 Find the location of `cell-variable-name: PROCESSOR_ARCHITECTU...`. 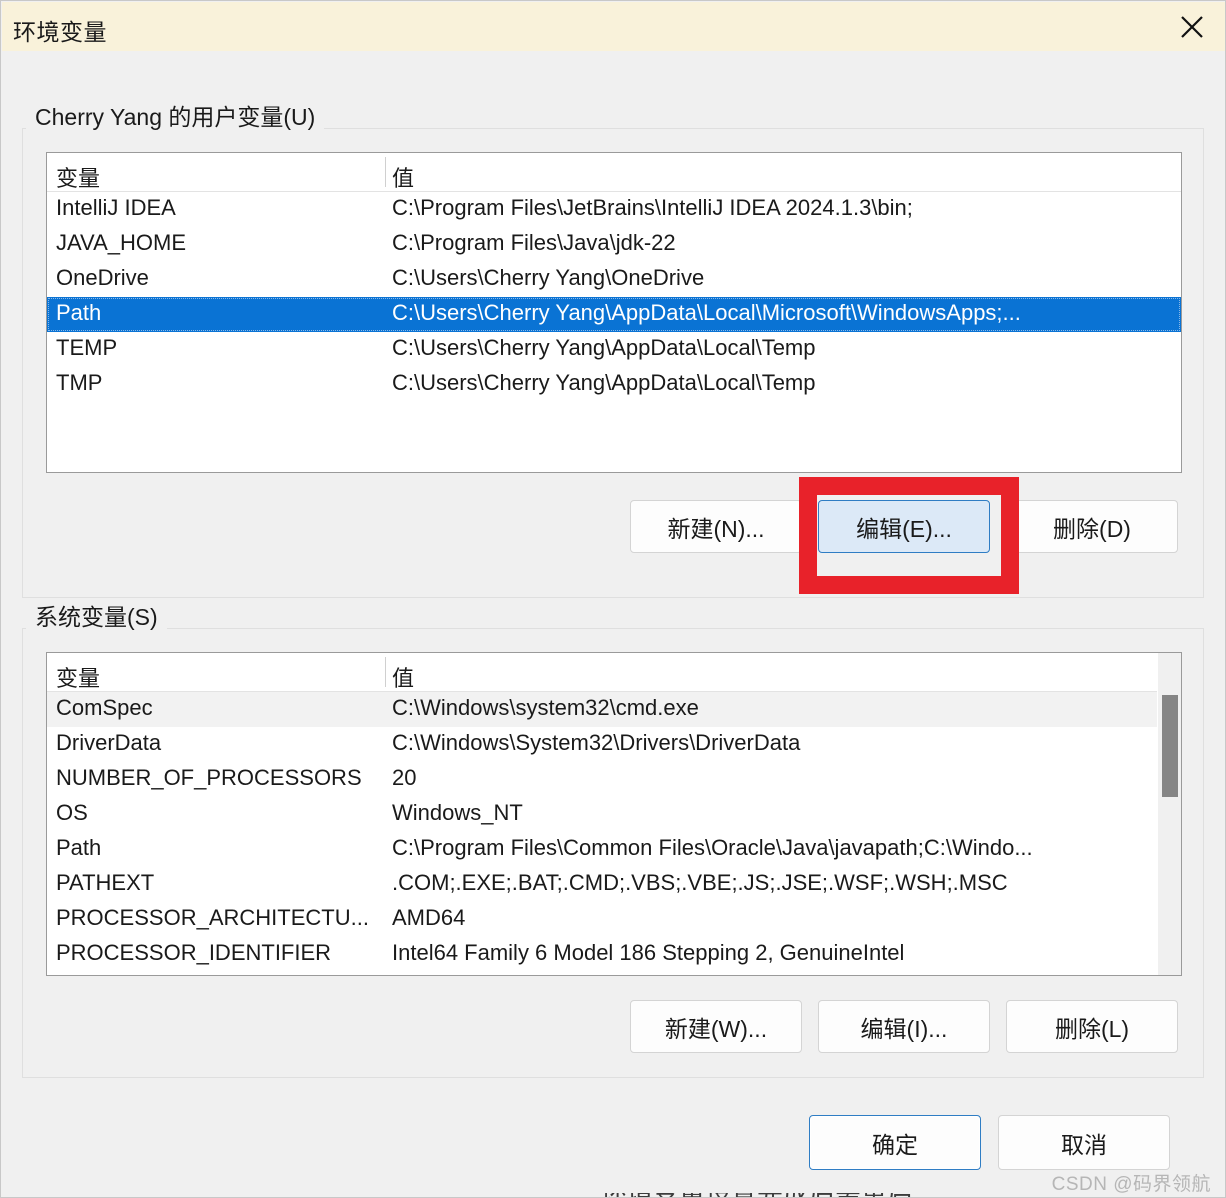

cell-variable-name: PROCESSOR_ARCHITECTU... is located at coordinates (212, 917).